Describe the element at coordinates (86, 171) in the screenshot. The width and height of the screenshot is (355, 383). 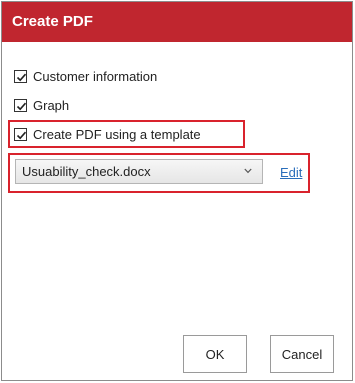
I see `template-dropdown-value: Usuability_check.docx` at that location.